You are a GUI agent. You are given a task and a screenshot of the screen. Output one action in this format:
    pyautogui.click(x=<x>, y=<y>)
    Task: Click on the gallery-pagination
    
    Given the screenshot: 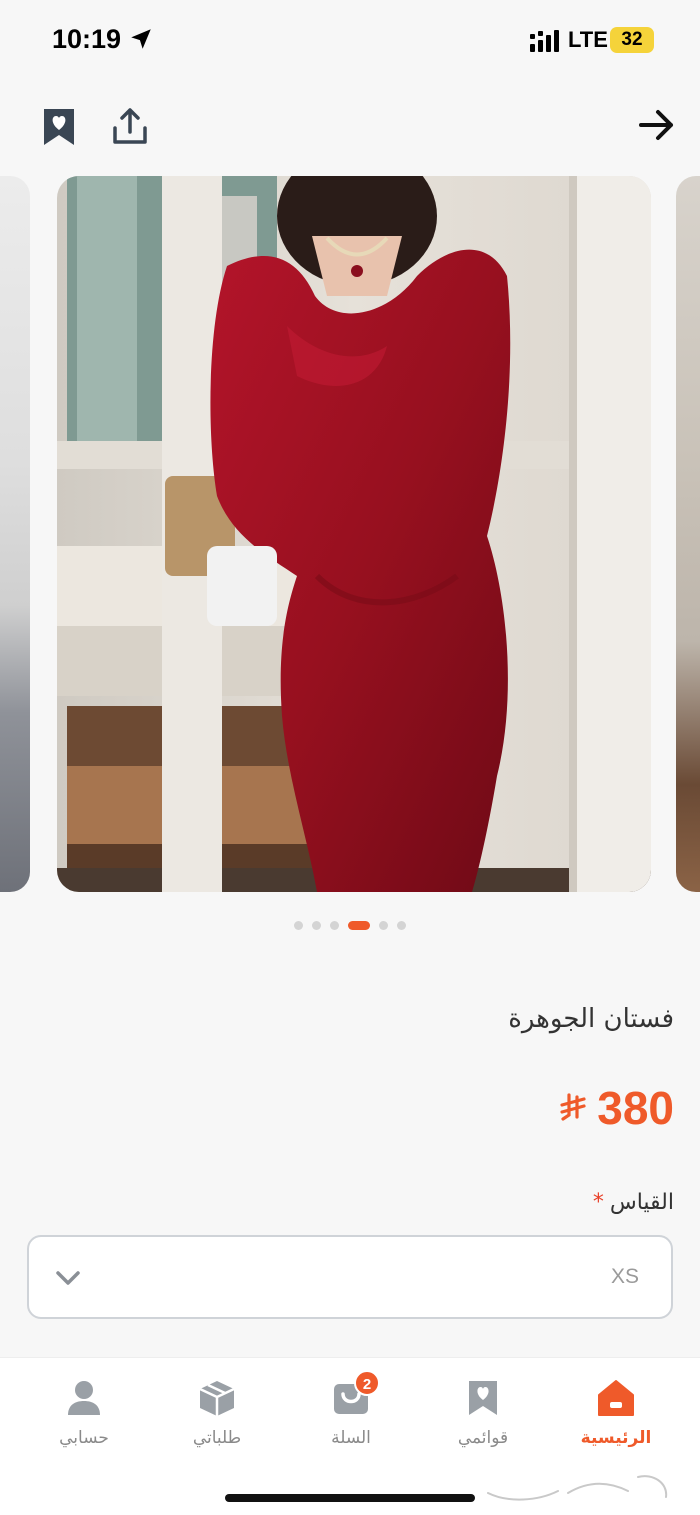 What is the action you would take?
    pyautogui.click(x=350, y=926)
    